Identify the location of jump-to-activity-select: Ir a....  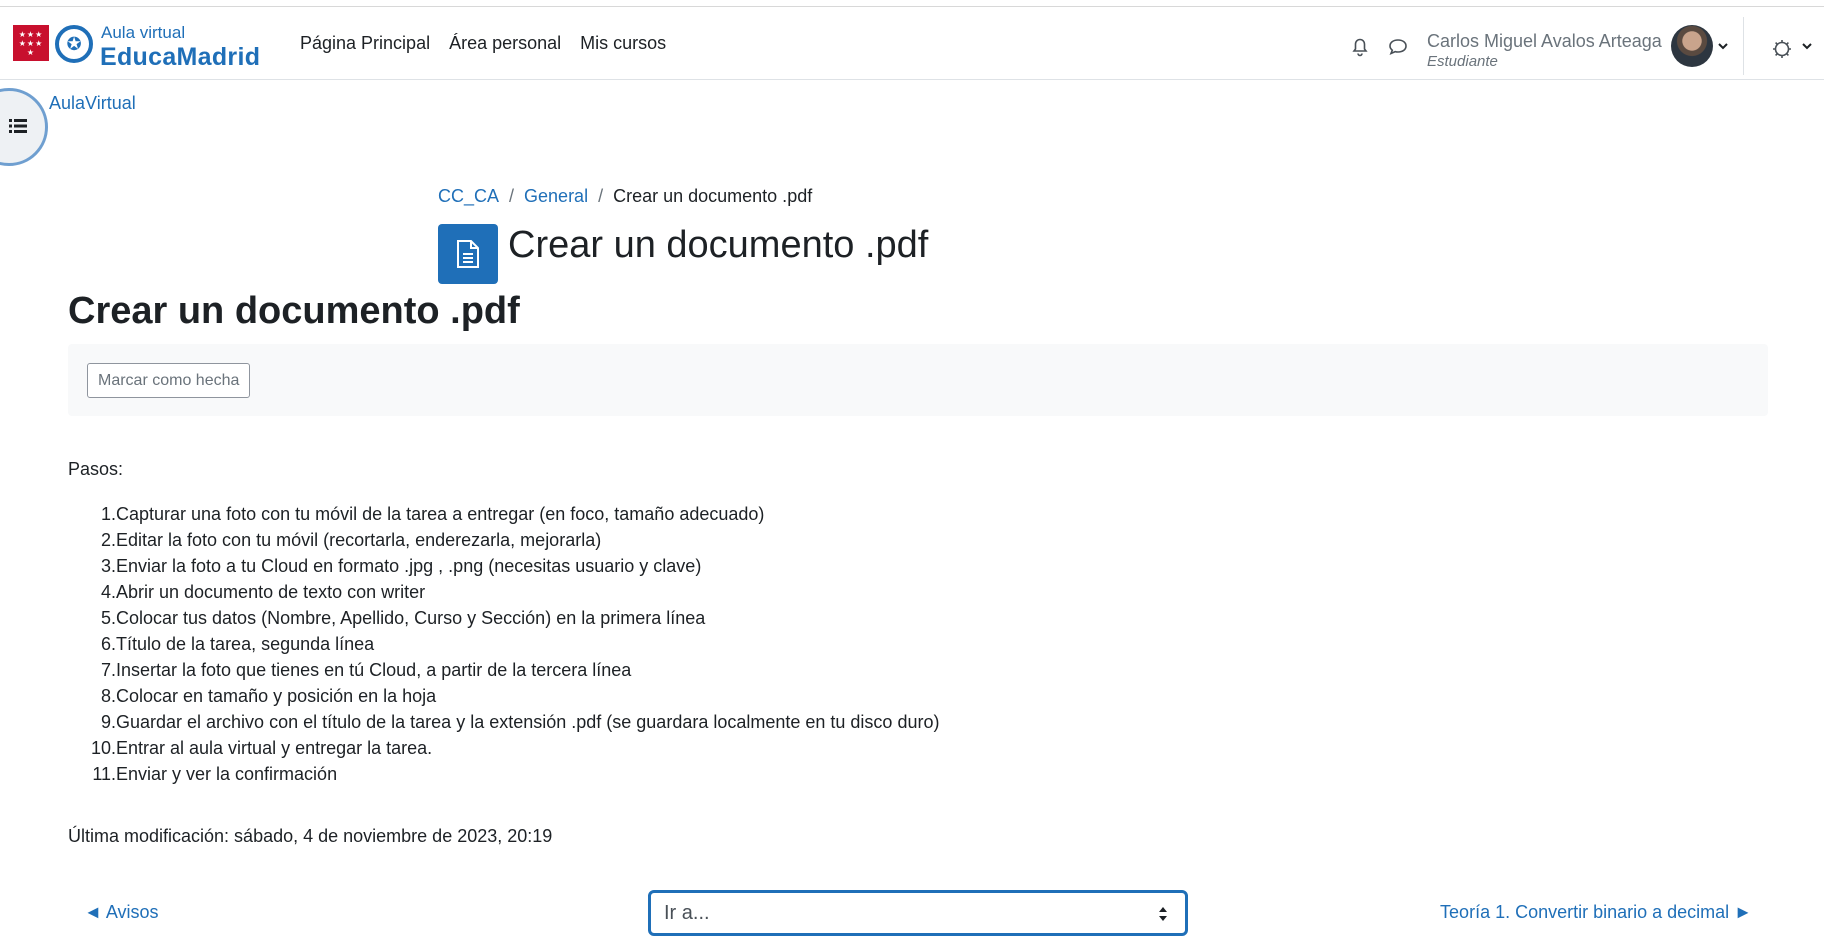
(918, 913).